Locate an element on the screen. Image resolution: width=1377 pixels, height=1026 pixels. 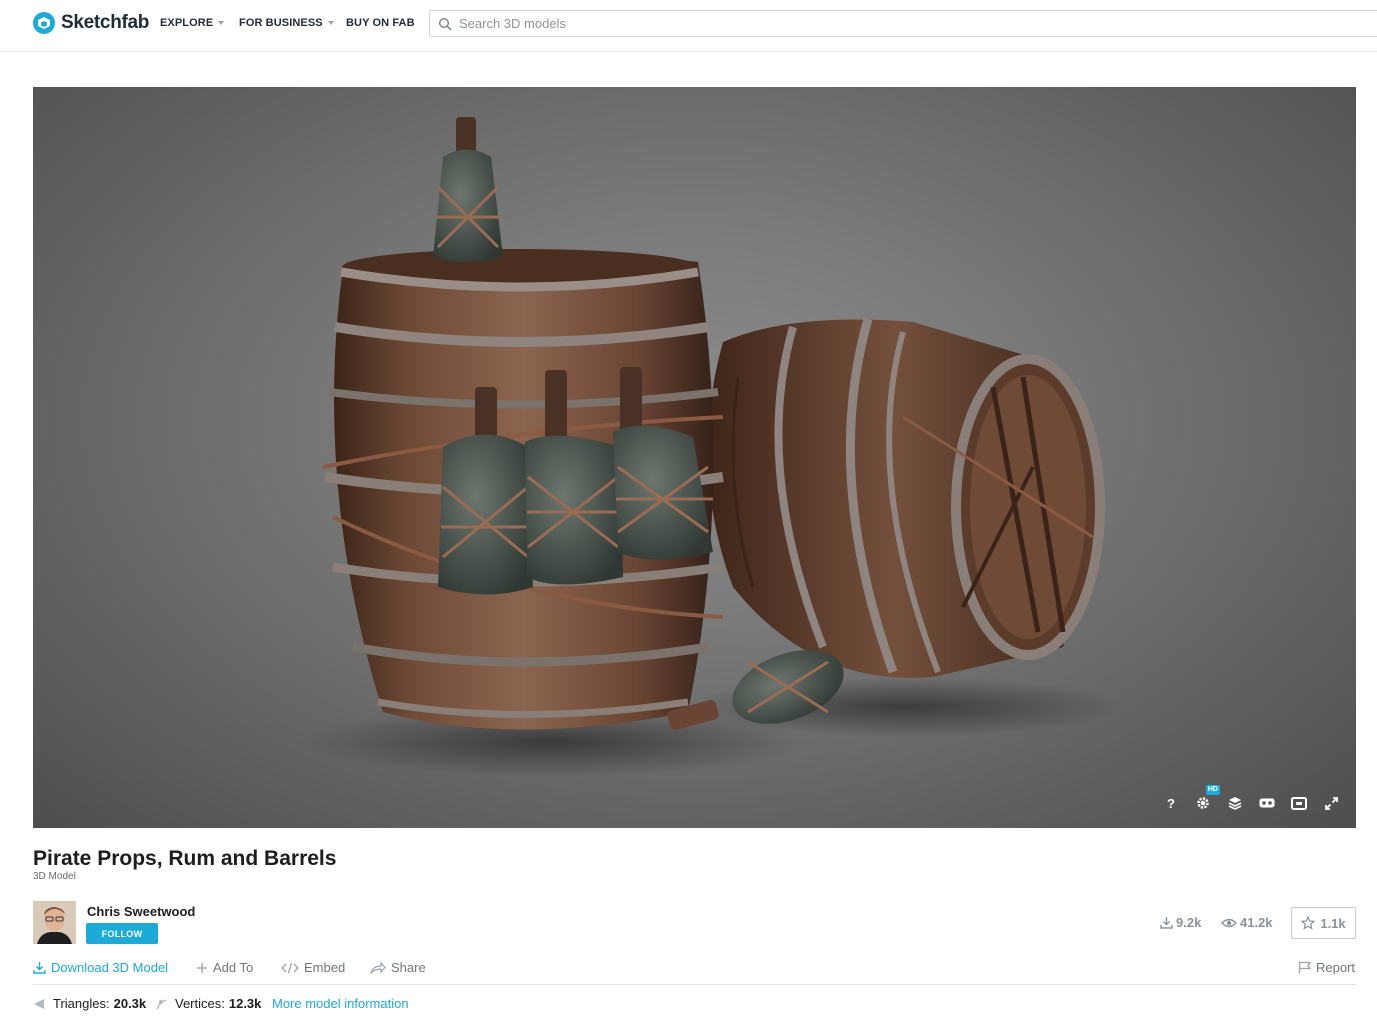
embed-button: Embed is located at coordinates (313, 967).